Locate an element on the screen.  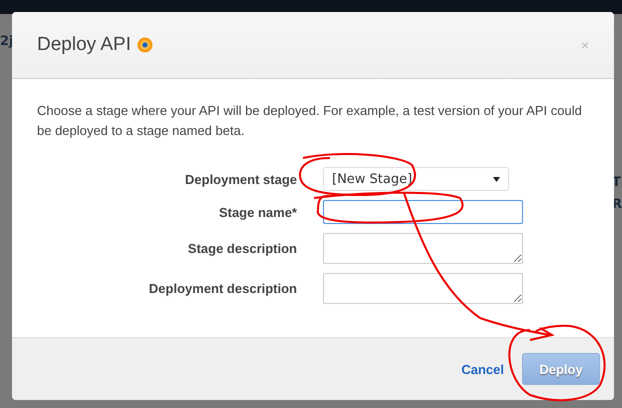
cancel-link: Cancel is located at coordinates (482, 369).